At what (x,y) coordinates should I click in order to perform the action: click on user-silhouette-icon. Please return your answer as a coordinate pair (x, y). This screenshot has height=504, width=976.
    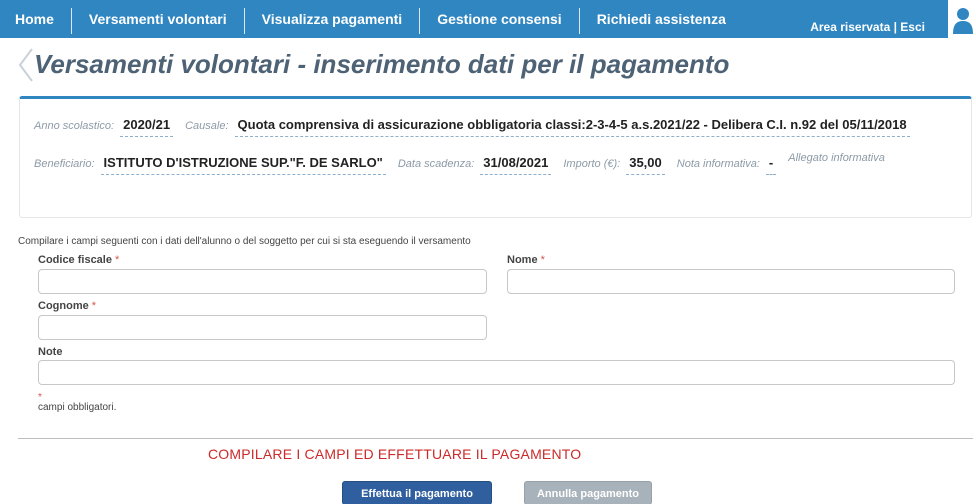
    Looking at the image, I should click on (963, 21).